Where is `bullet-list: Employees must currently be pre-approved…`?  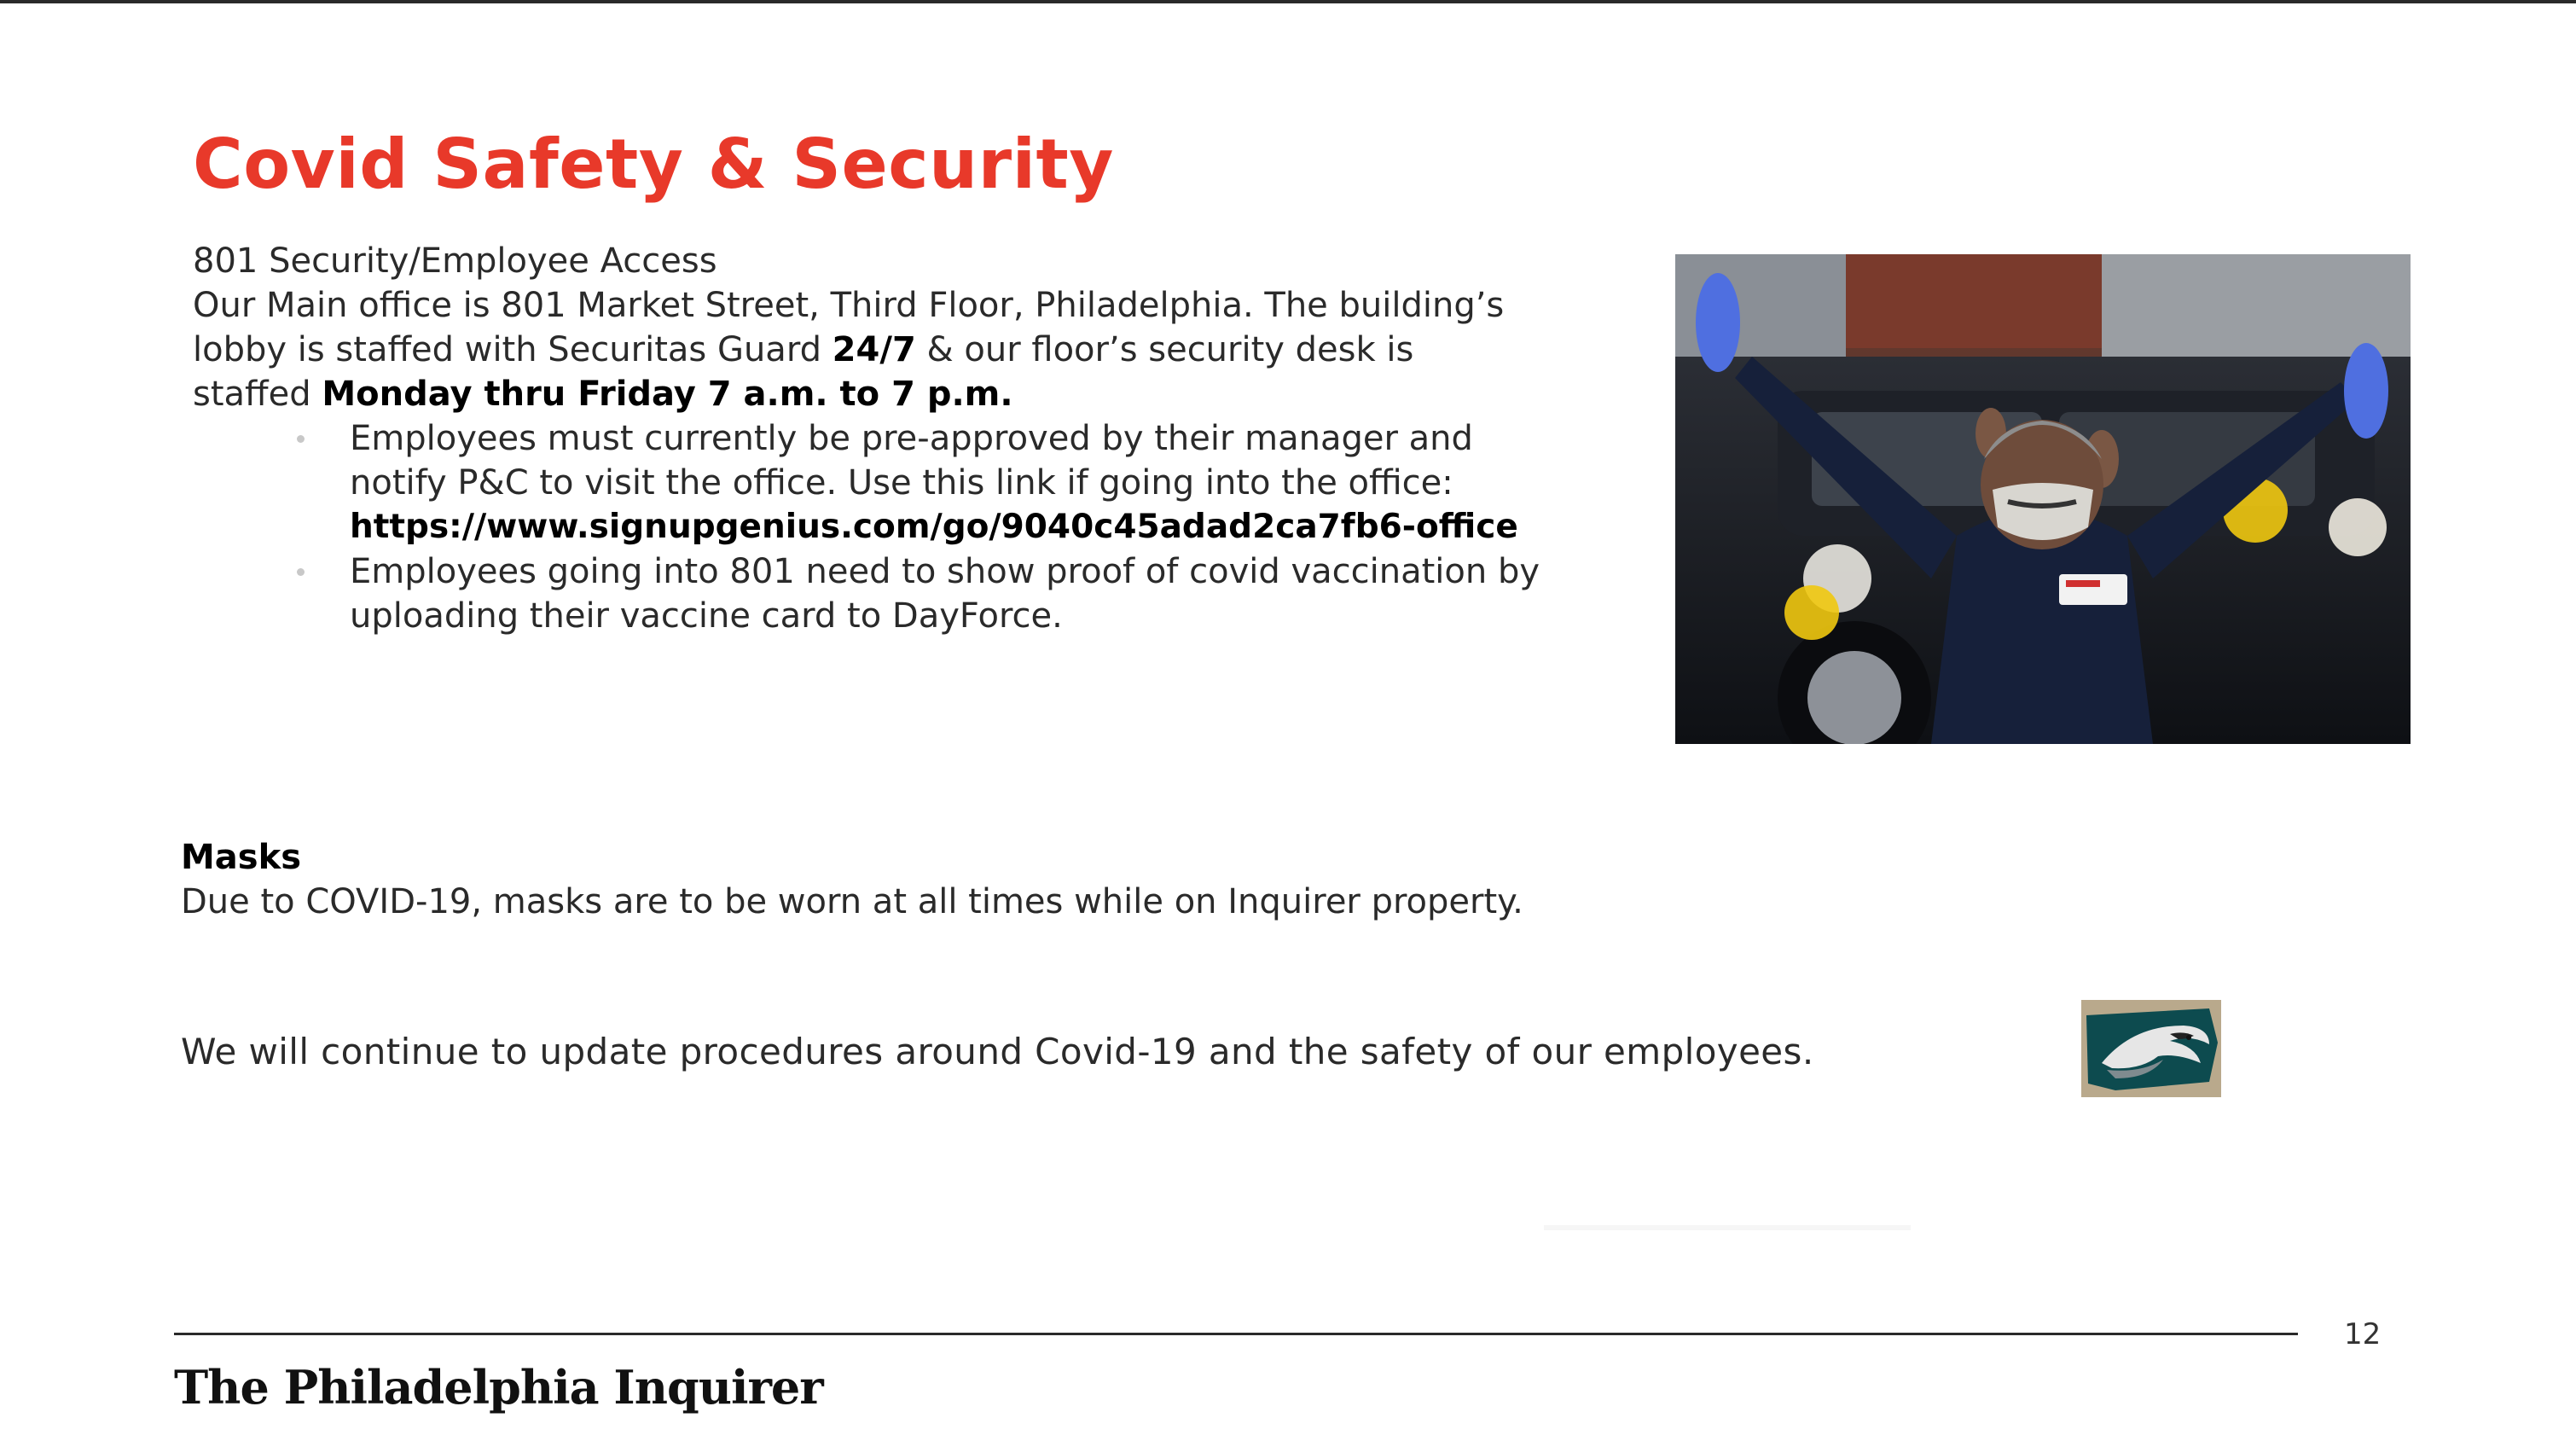
bullet-list: Employees must currently be pre-approved… is located at coordinates (988, 527).